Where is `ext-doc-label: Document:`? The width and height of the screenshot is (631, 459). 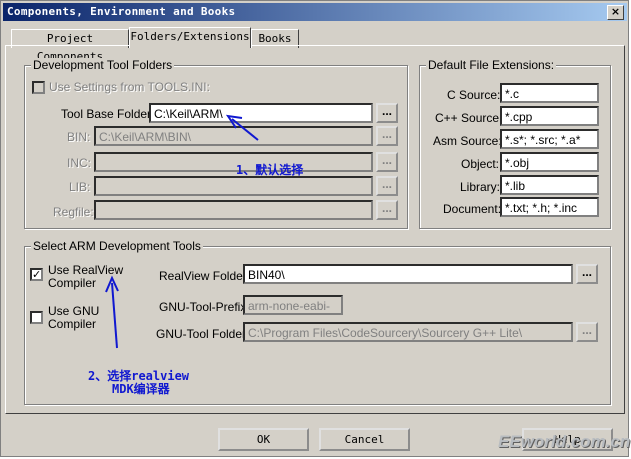
ext-doc-label: Document: is located at coordinates (472, 209).